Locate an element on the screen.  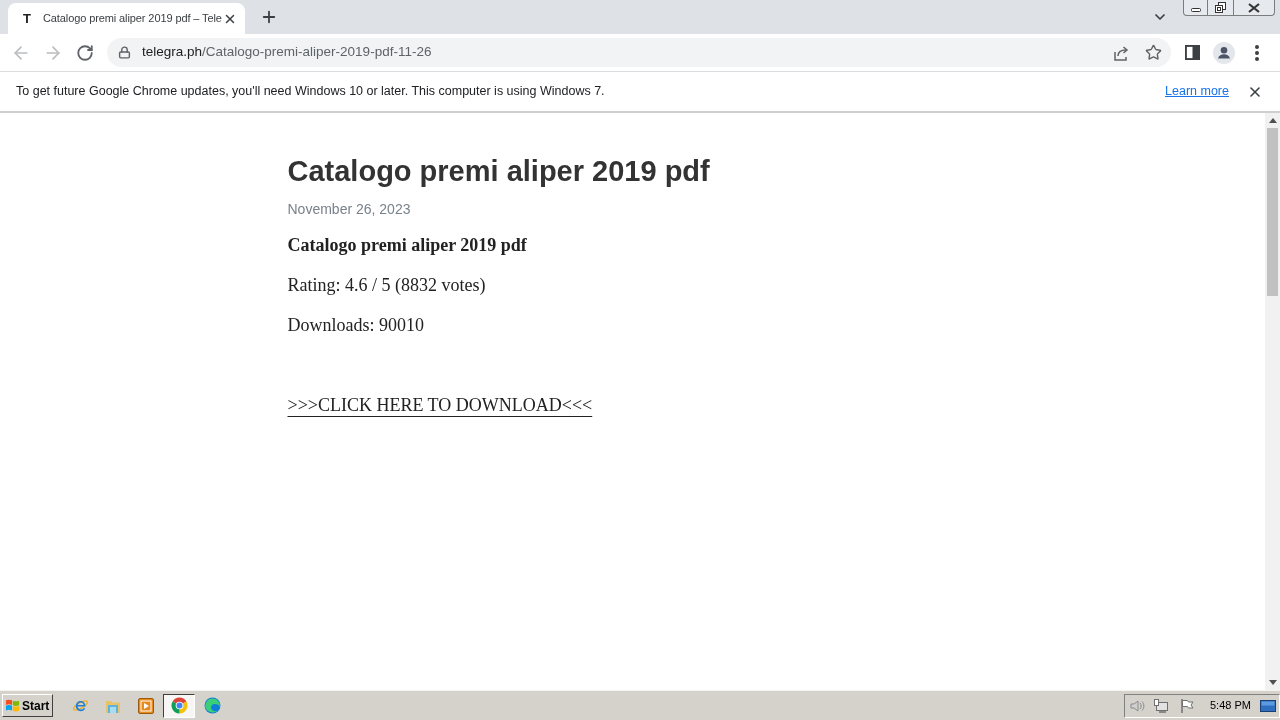
scrollbar-thumb is located at coordinates (1272, 212).